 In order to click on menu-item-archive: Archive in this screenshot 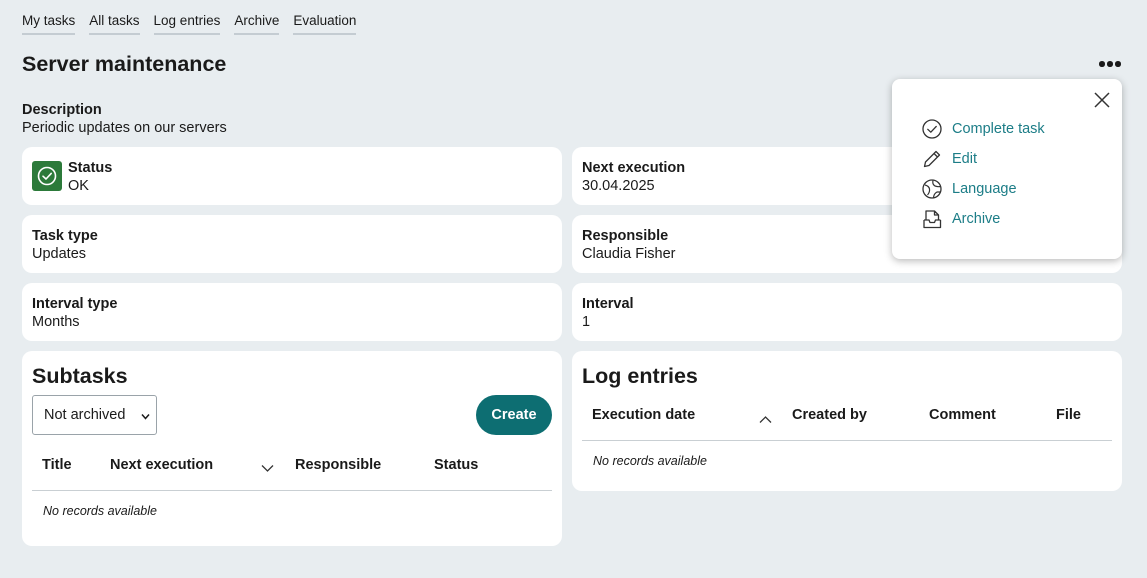, I will do `click(960, 219)`.